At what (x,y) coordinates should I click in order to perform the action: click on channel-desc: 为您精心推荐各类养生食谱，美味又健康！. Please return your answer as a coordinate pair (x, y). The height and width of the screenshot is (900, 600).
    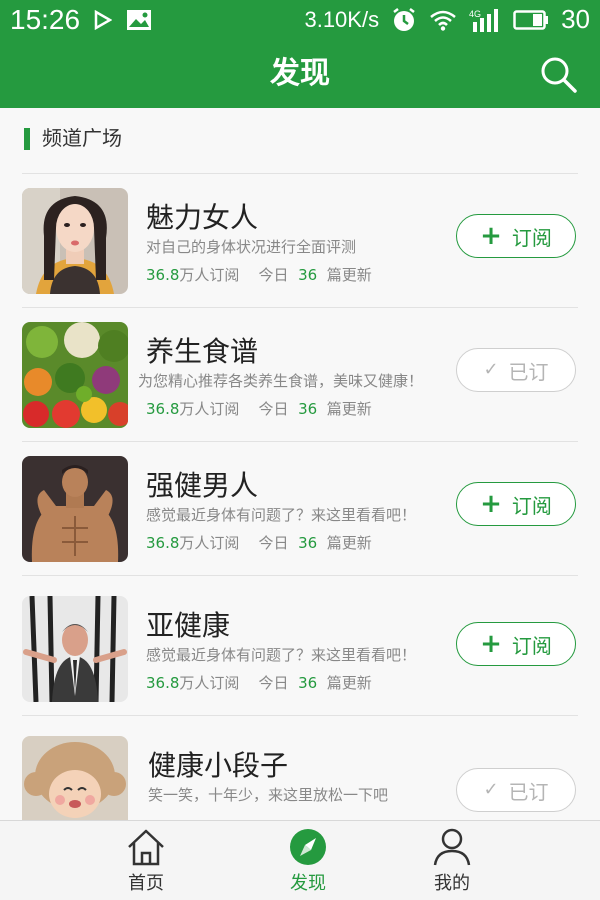
    Looking at the image, I should click on (281, 381).